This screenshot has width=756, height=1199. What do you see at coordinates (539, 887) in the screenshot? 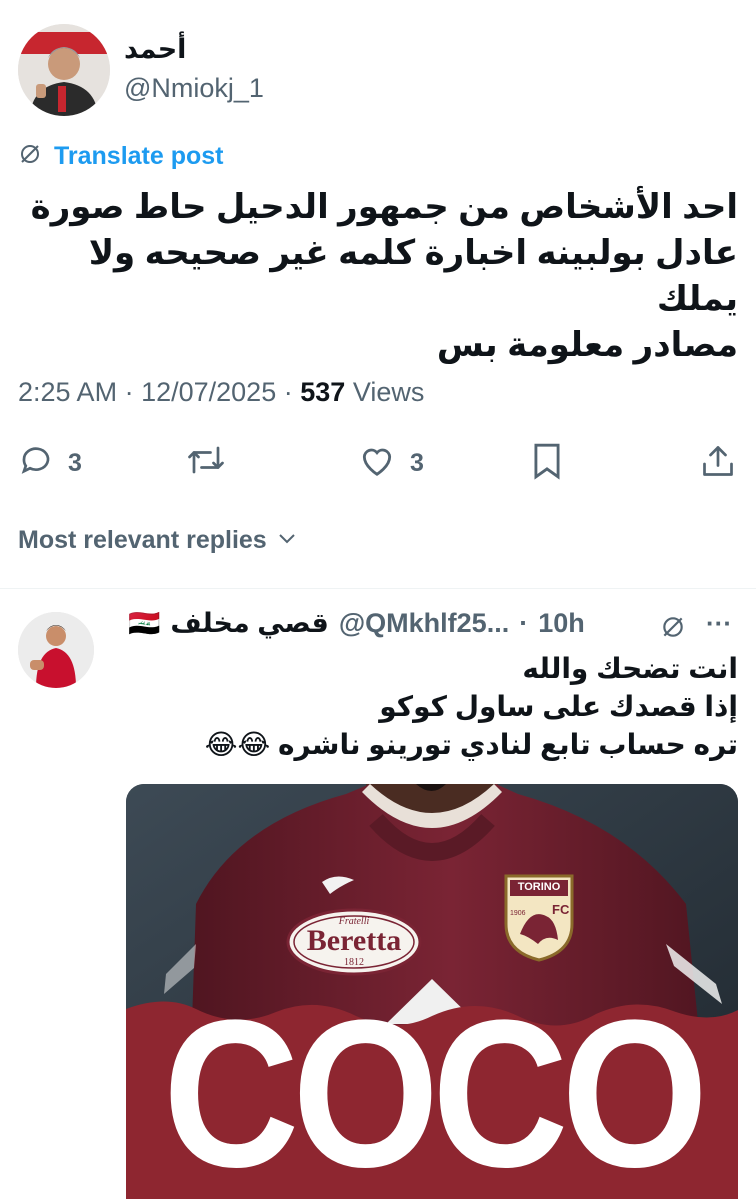
I see `badge-name-text: TORINO` at bounding box center [539, 887].